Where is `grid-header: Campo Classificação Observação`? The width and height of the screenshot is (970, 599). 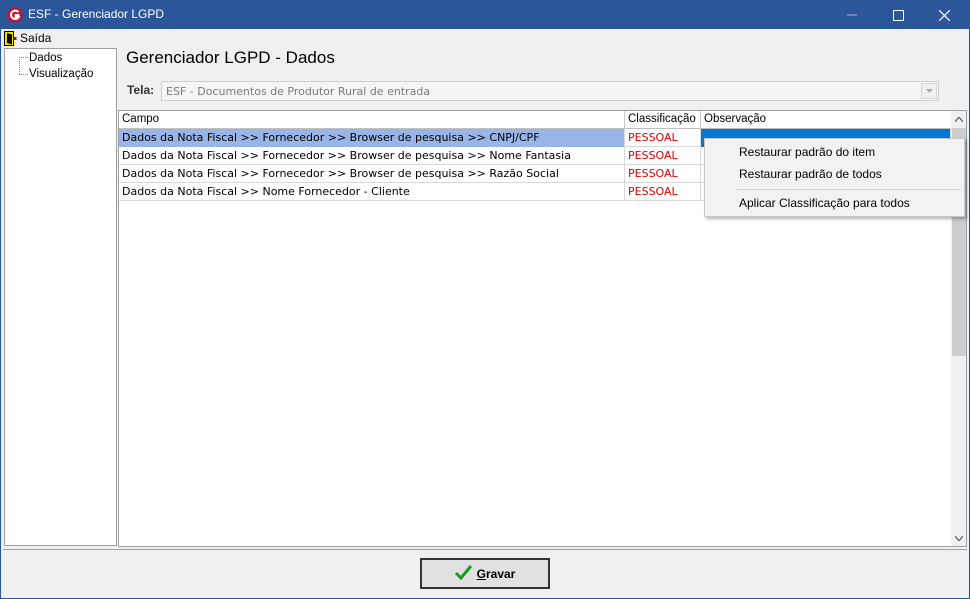 grid-header: Campo Classificação Observação is located at coordinates (535, 120).